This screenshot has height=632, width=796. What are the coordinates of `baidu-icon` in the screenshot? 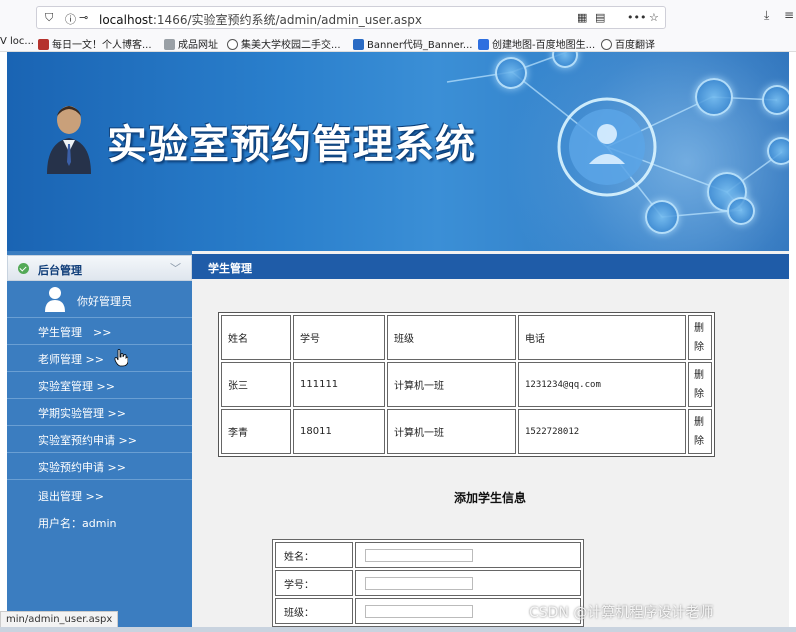 It's located at (483, 44).